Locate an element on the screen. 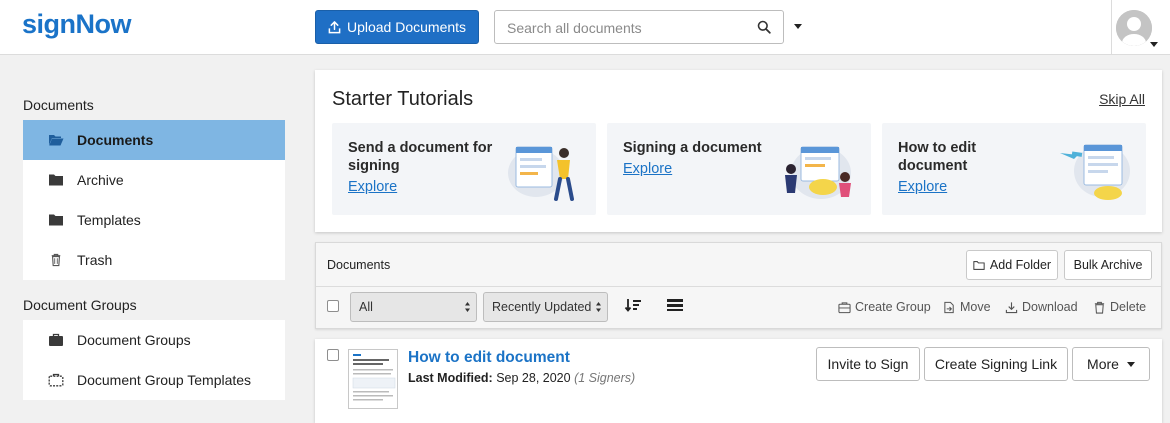 The width and height of the screenshot is (1170, 423). filter-select: All is located at coordinates (413, 307).